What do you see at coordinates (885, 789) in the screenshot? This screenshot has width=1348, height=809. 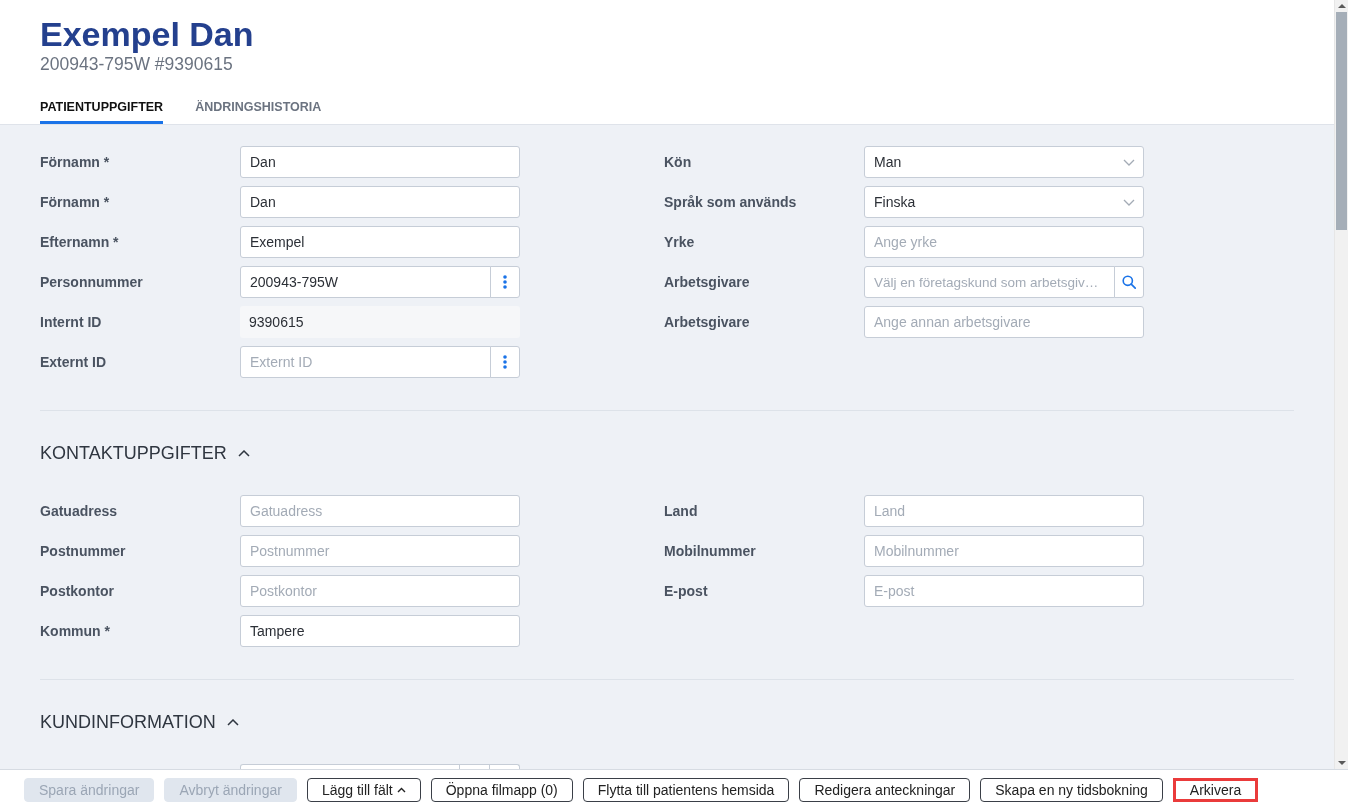 I see `action-button: Redigera anteckningar` at bounding box center [885, 789].